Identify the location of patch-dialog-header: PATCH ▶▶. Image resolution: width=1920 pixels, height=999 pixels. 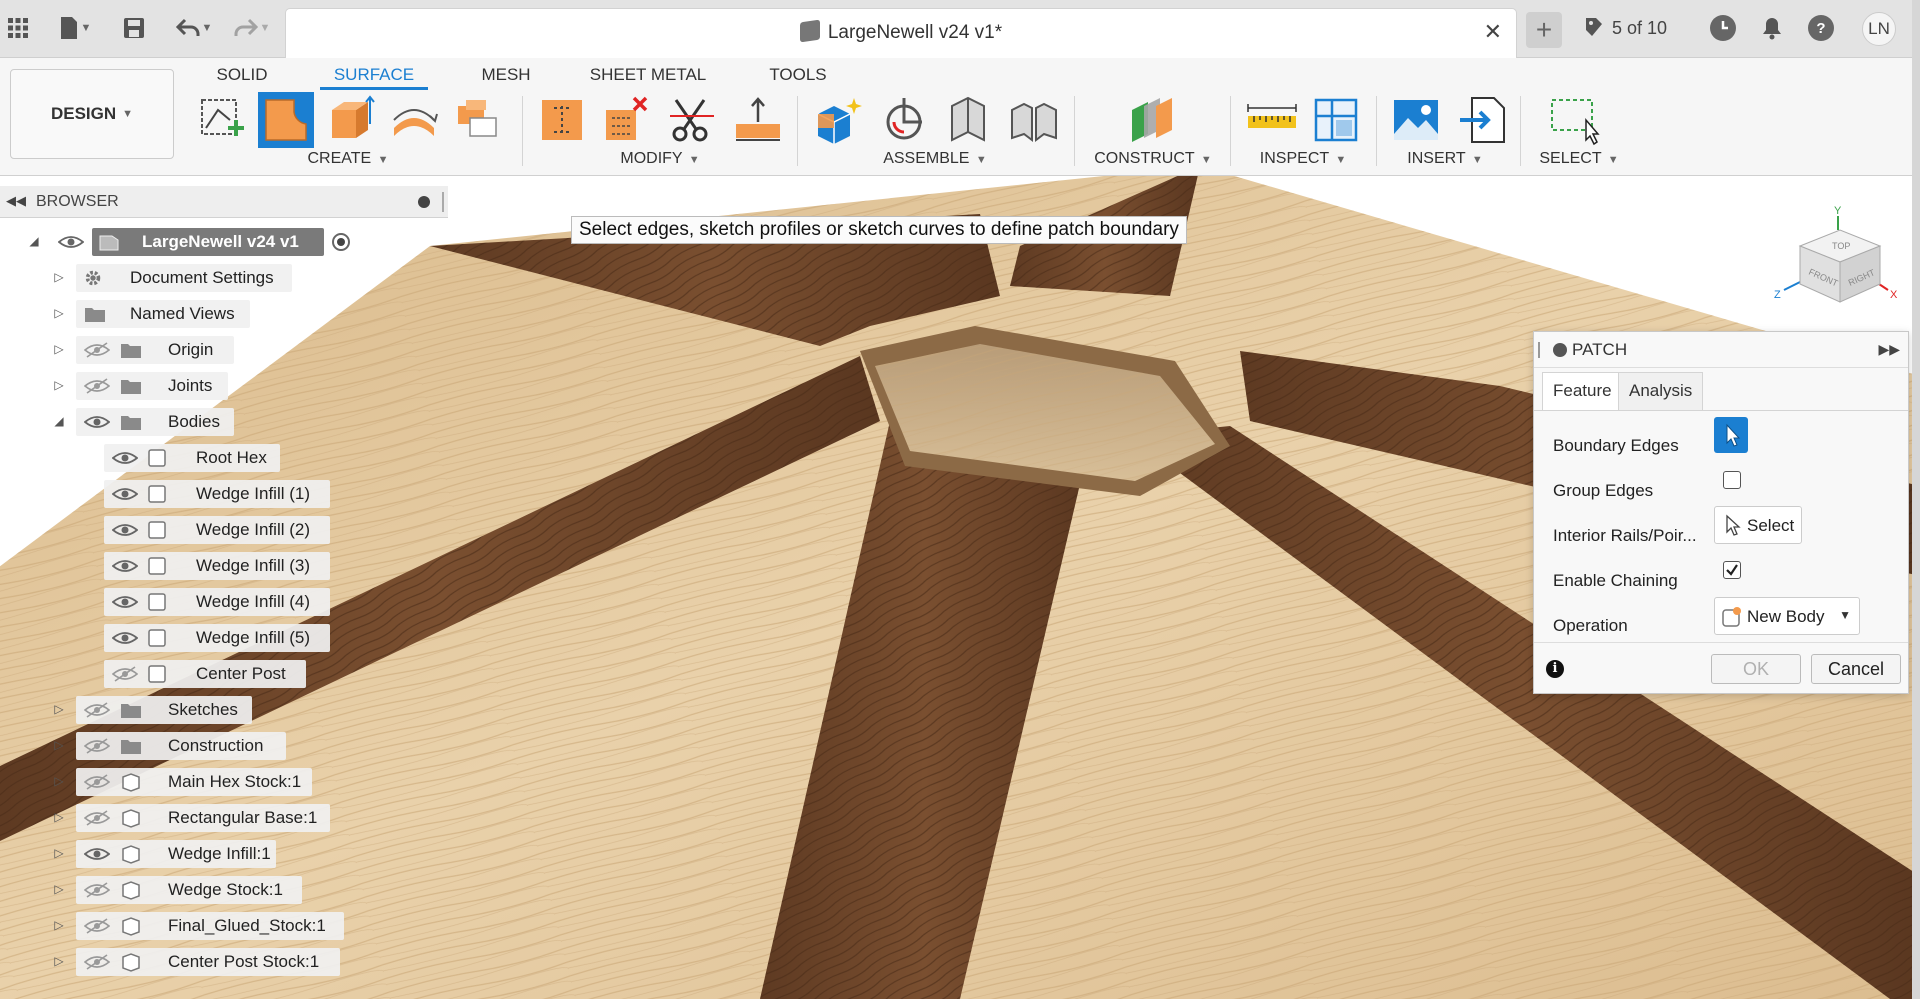
(1721, 350).